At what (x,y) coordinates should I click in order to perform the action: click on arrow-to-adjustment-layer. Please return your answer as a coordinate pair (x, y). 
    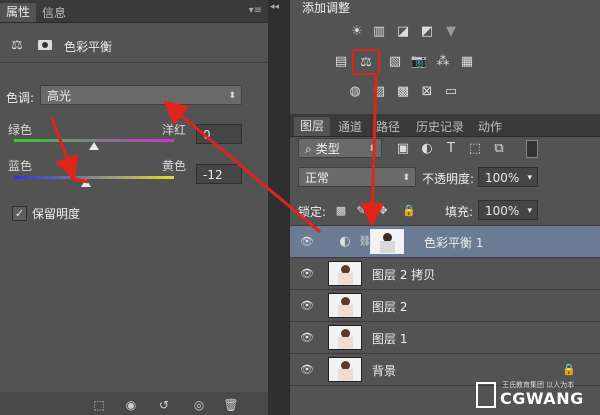
    Looking at the image, I should click on (372, 151).